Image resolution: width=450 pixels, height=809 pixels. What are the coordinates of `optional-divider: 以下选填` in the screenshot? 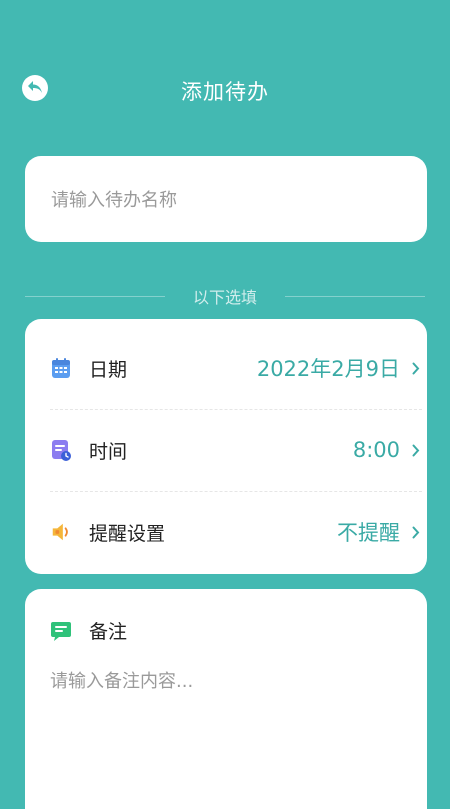 It's located at (225, 296).